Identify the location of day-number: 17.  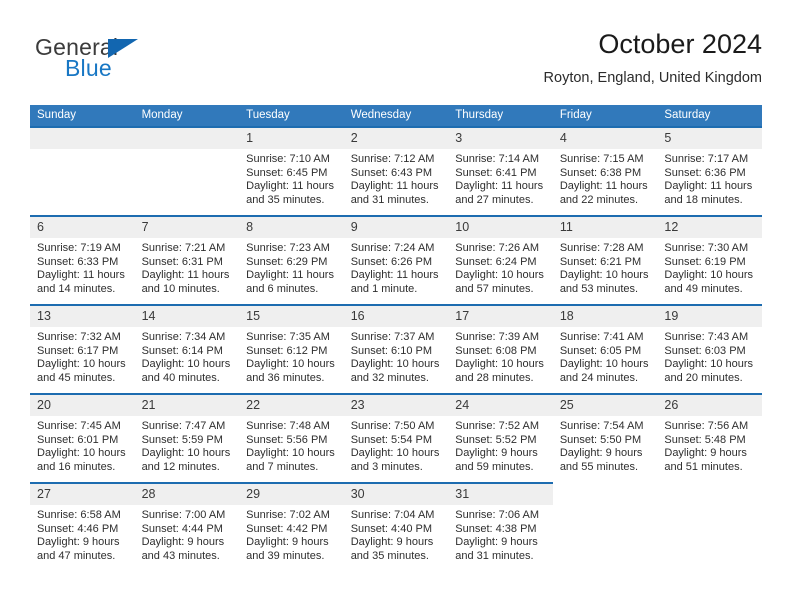
(500, 316).